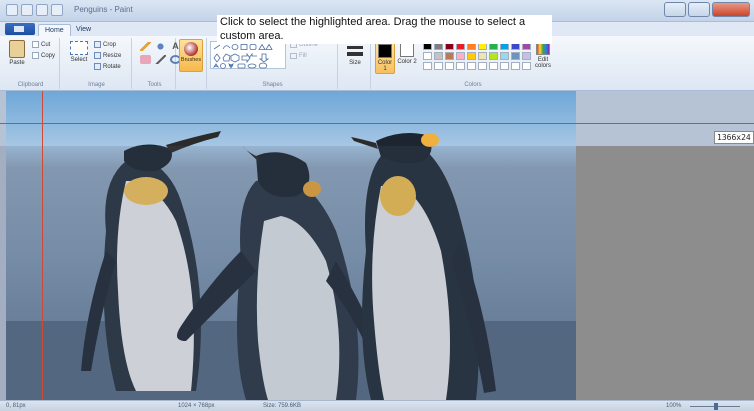  I want to click on minimize-button, so click(675, 9).